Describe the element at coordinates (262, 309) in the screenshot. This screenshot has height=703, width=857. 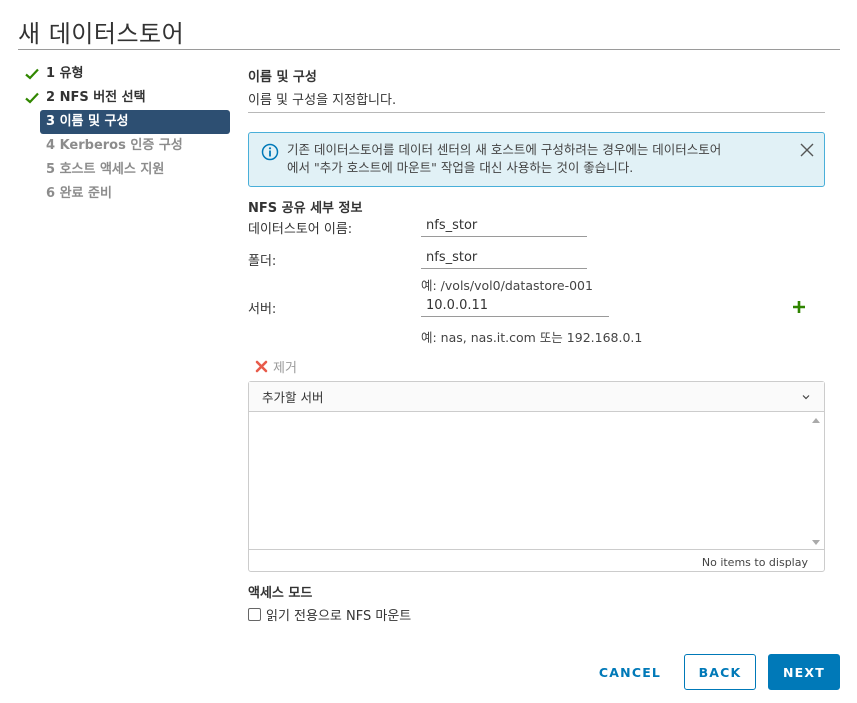
I see `server-label: 서버:` at that location.